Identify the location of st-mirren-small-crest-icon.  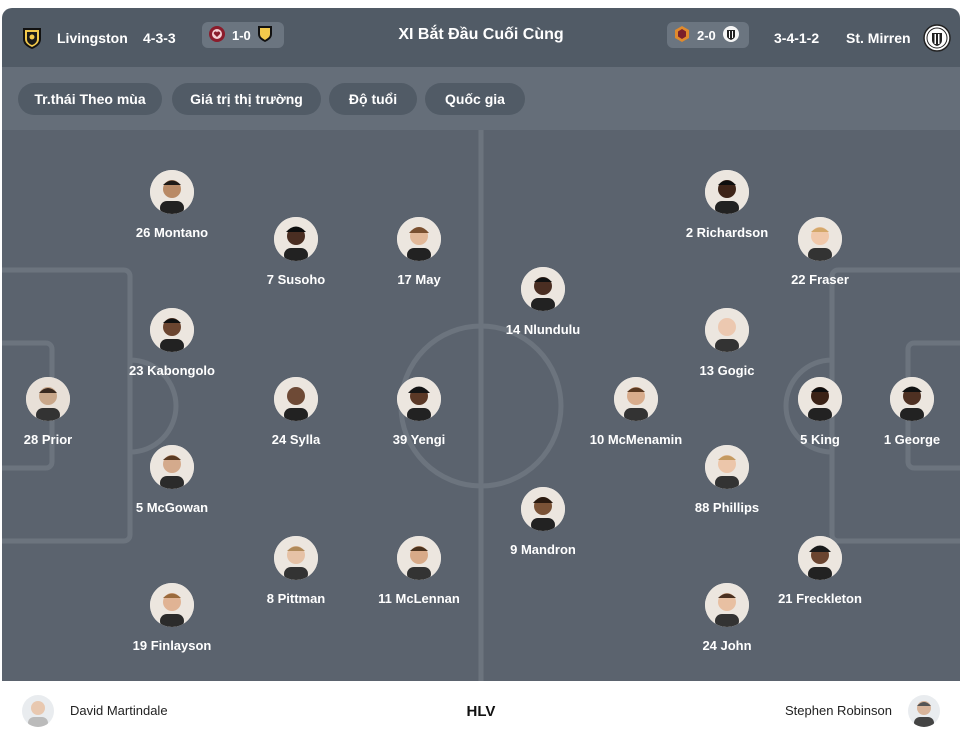
(731, 35).